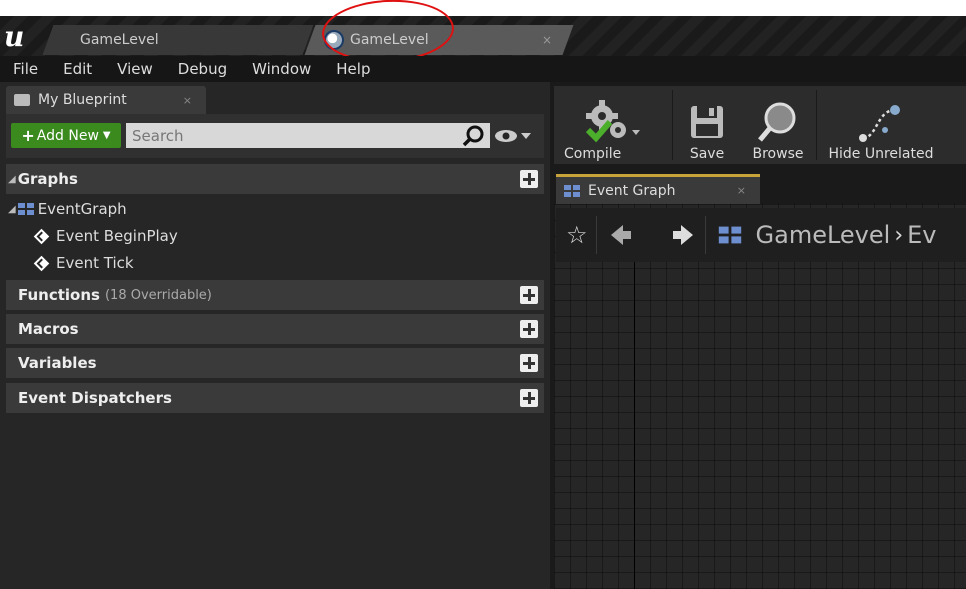 This screenshot has height=589, width=966. What do you see at coordinates (47, 179) in the screenshot?
I see `graphs-label: Graphs` at bounding box center [47, 179].